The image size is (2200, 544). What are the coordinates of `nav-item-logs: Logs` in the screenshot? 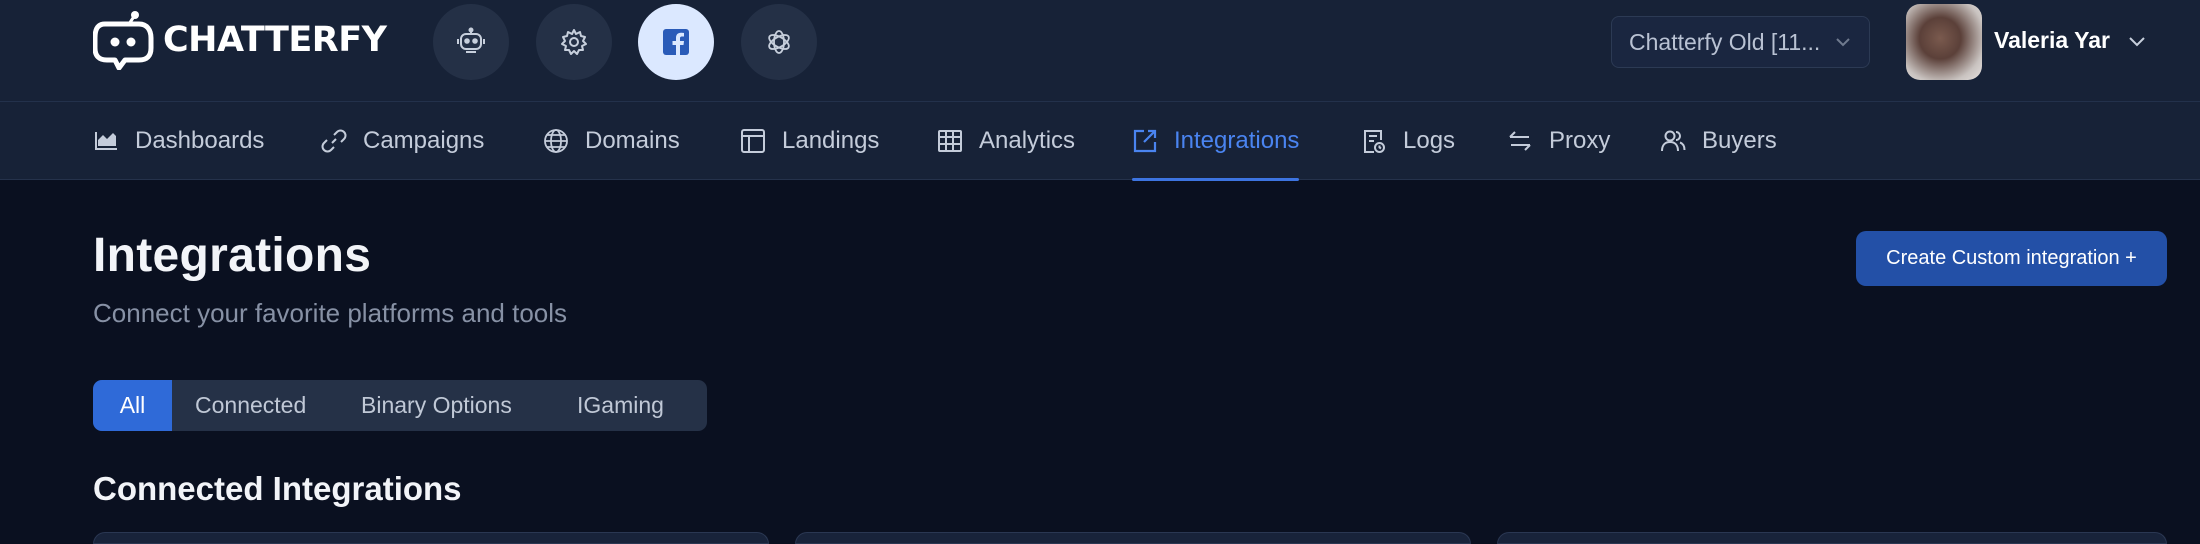 It's located at (1408, 141).